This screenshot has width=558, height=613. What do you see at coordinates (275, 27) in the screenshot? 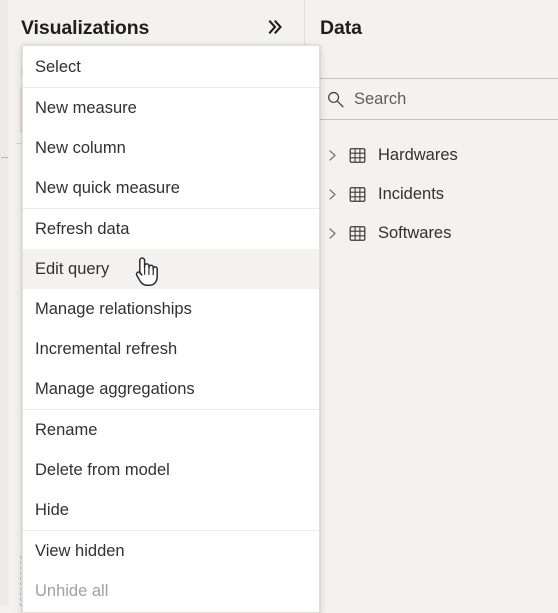
I see `chevron-double-right-icon` at bounding box center [275, 27].